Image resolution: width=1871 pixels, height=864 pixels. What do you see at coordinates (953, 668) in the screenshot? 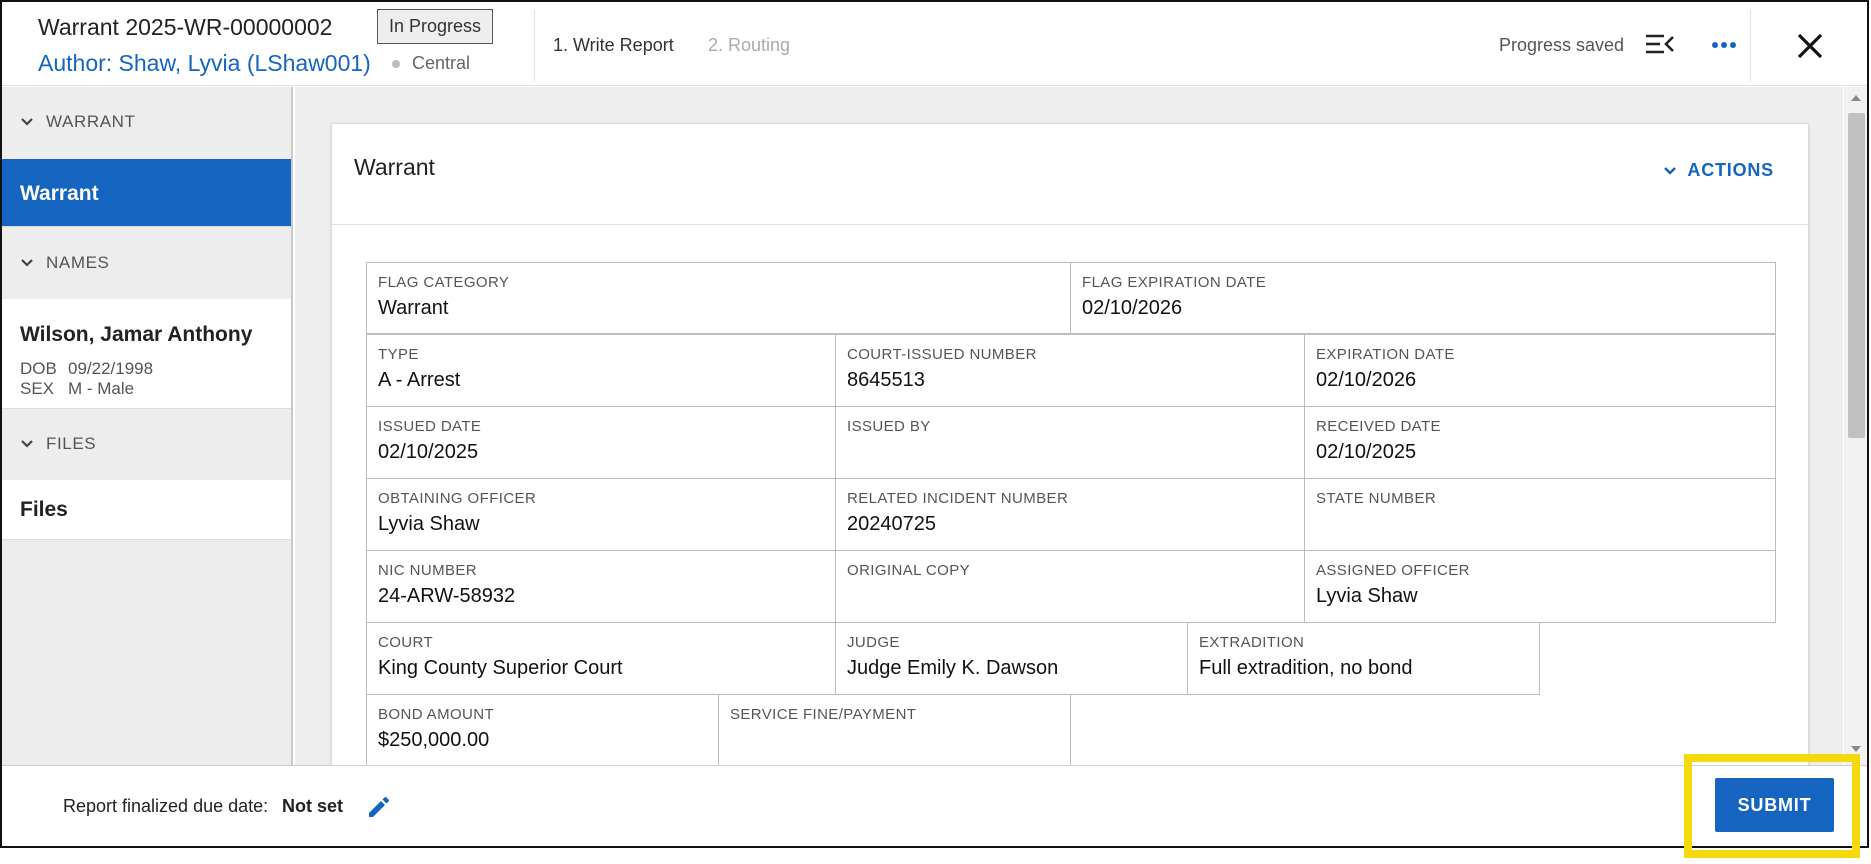
I see `field-value: Judge Emily K. Dawson` at bounding box center [953, 668].